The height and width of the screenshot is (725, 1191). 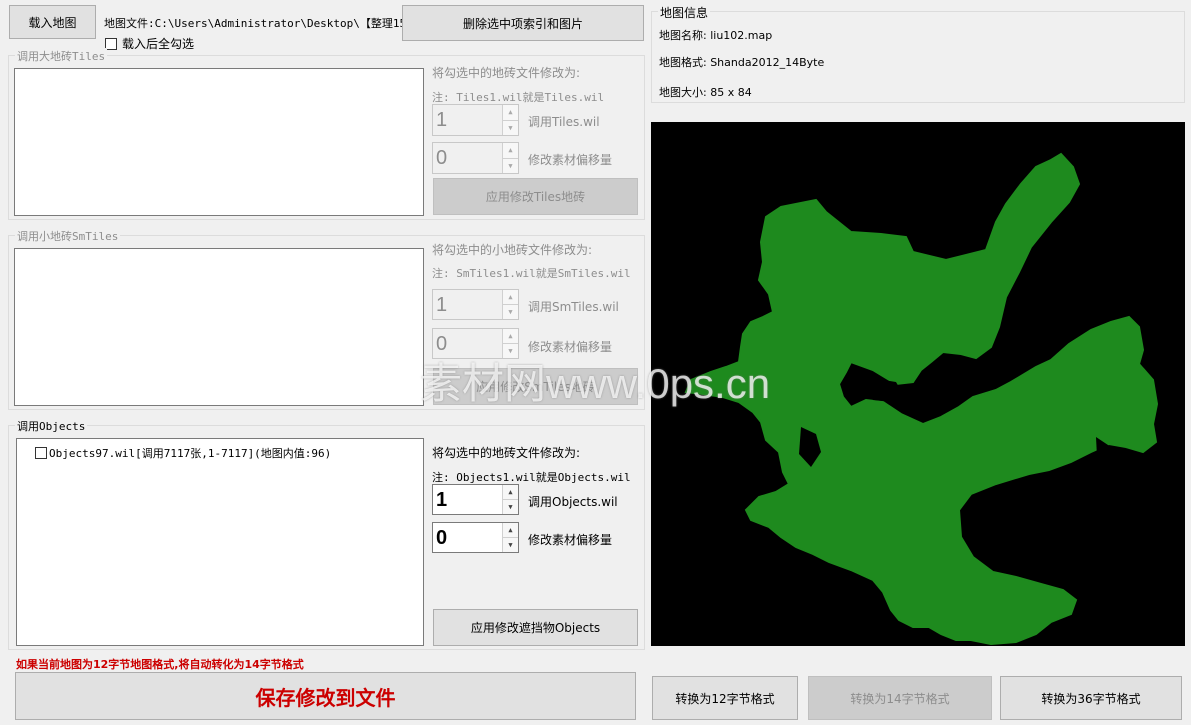 I want to click on objects-value: 1, so click(x=442, y=500).